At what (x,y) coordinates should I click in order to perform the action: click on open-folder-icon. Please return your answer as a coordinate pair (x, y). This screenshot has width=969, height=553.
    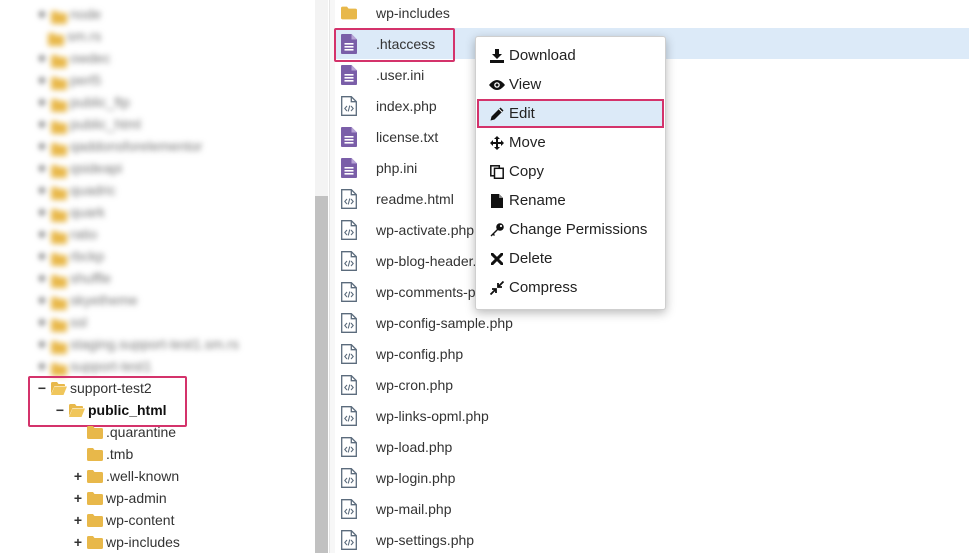
    Looking at the image, I should click on (77, 410).